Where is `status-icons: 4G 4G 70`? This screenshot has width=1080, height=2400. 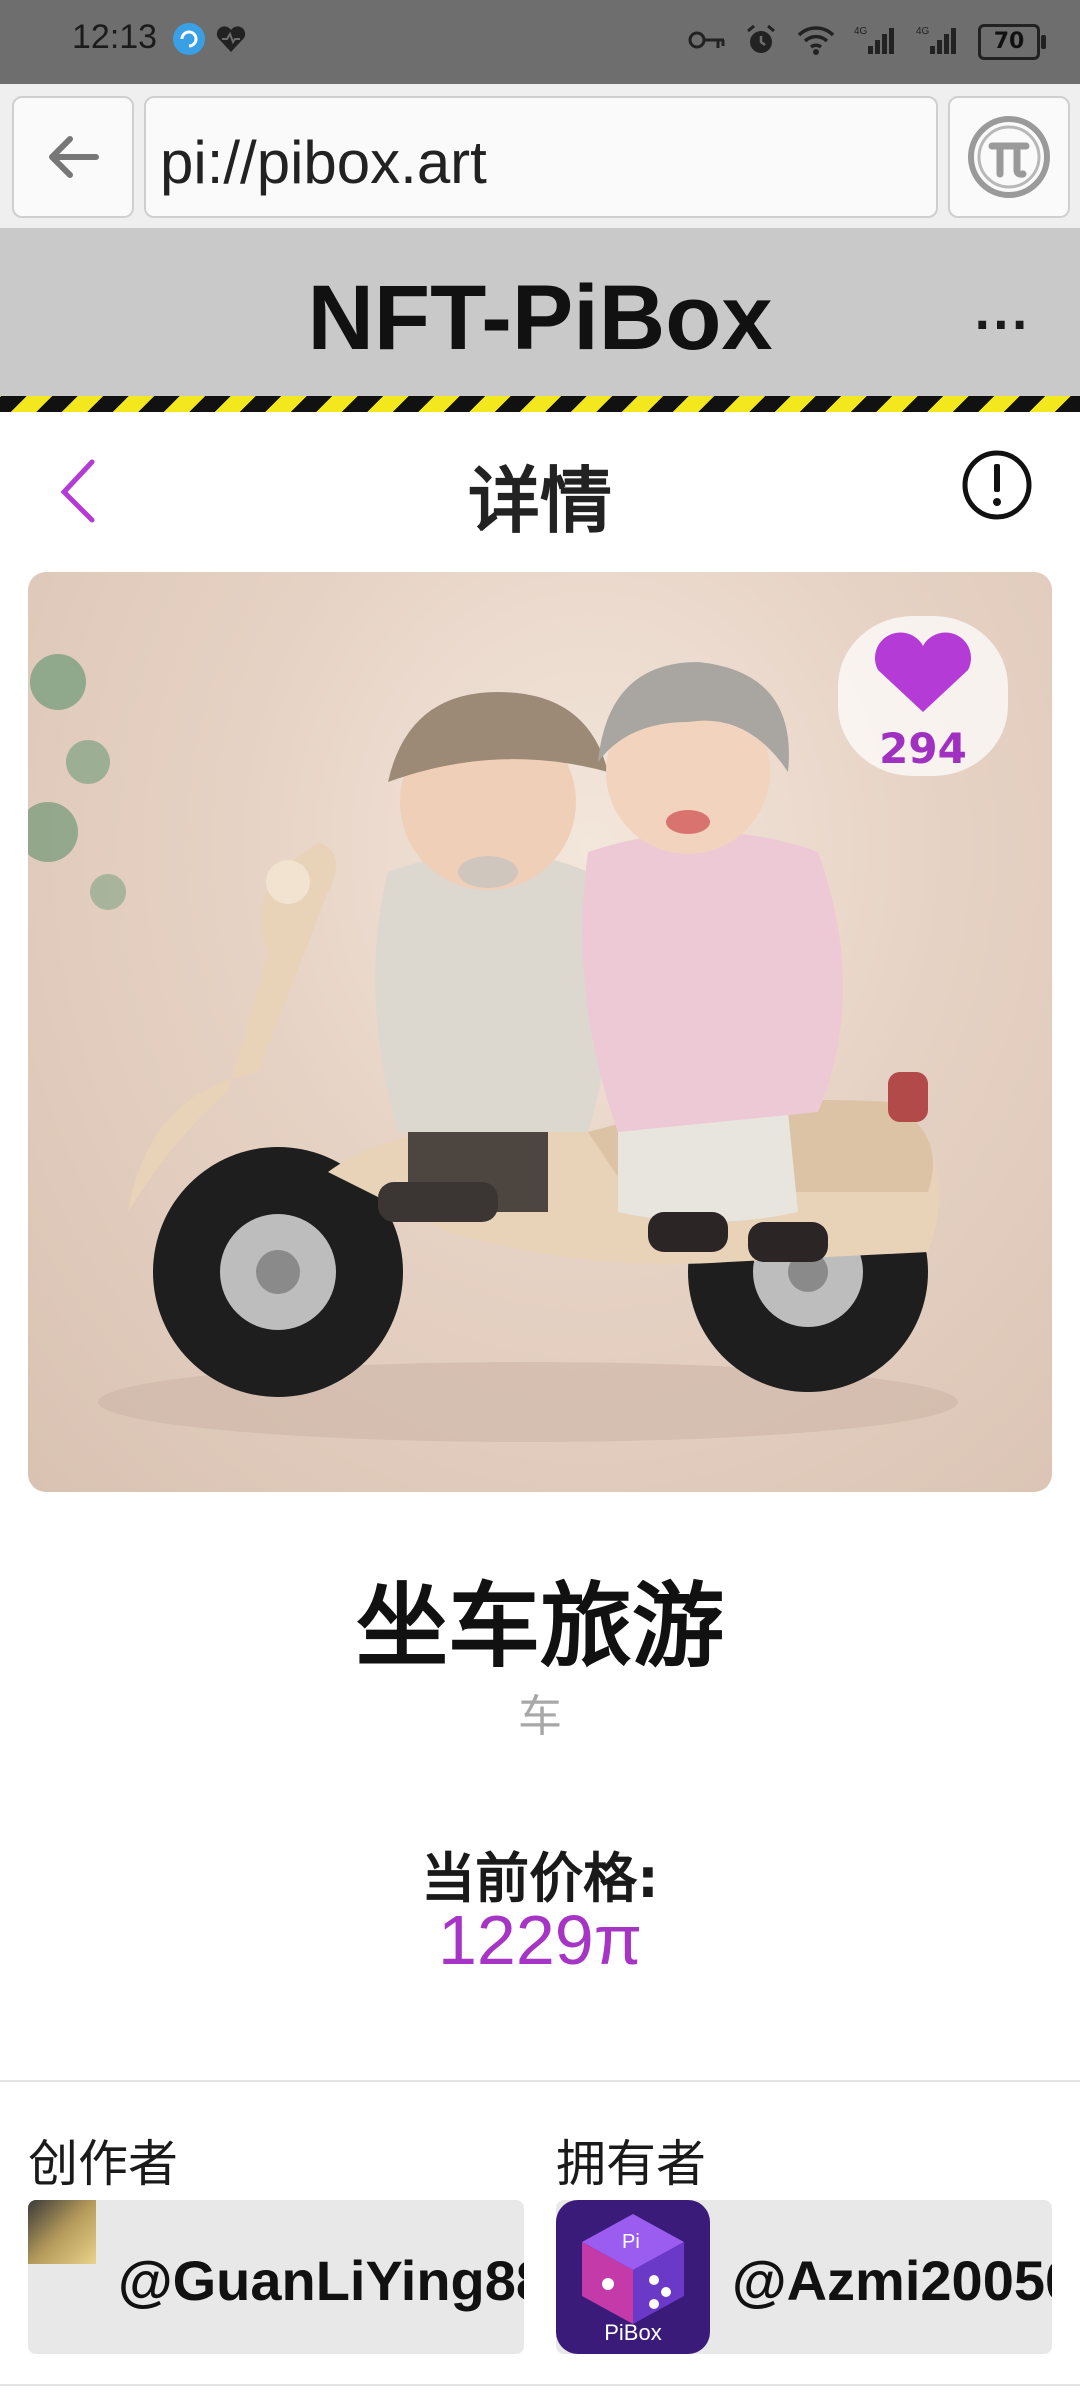 status-icons: 4G 4G 70 is located at coordinates (867, 42).